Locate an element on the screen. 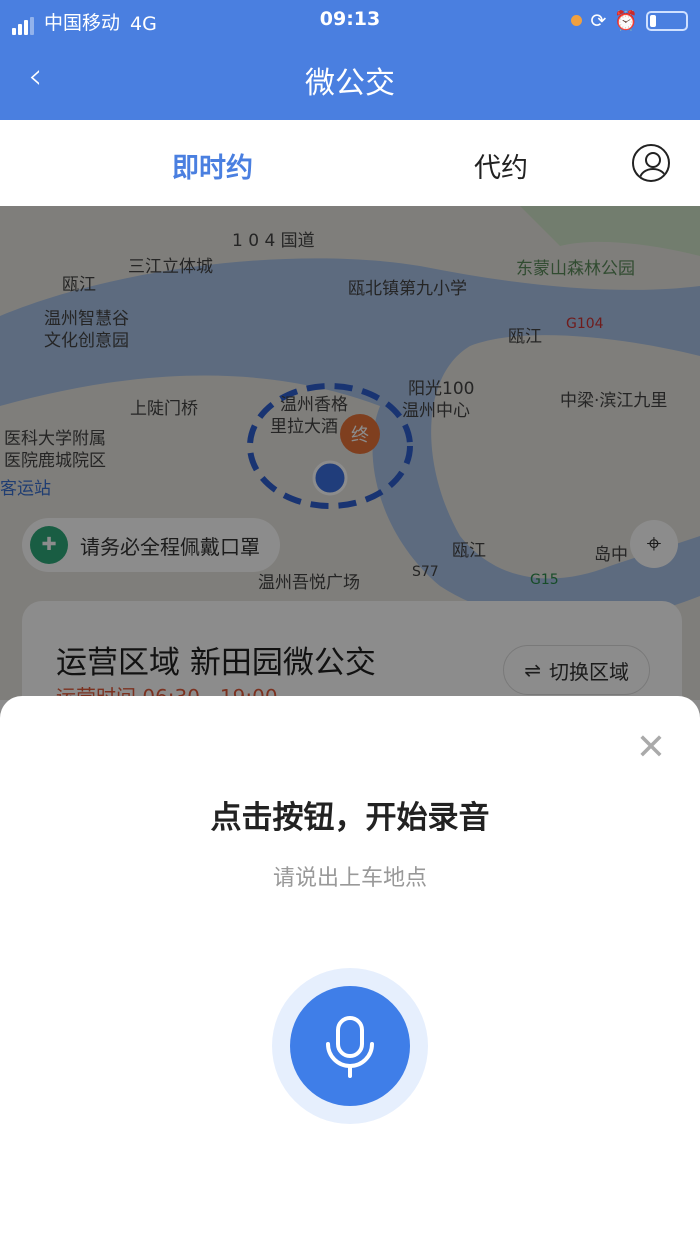 This screenshot has width=700, height=1245. status-bar: 中国移动 4G 09:13 ⟳ ⏰ is located at coordinates (350, 19).